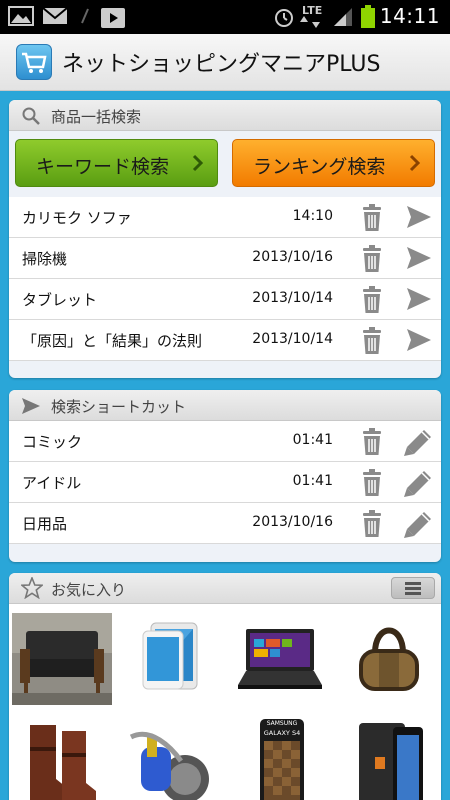 Image resolution: width=450 pixels, height=800 pixels. I want to click on search-history-date: 2013/10/16, so click(292, 257).